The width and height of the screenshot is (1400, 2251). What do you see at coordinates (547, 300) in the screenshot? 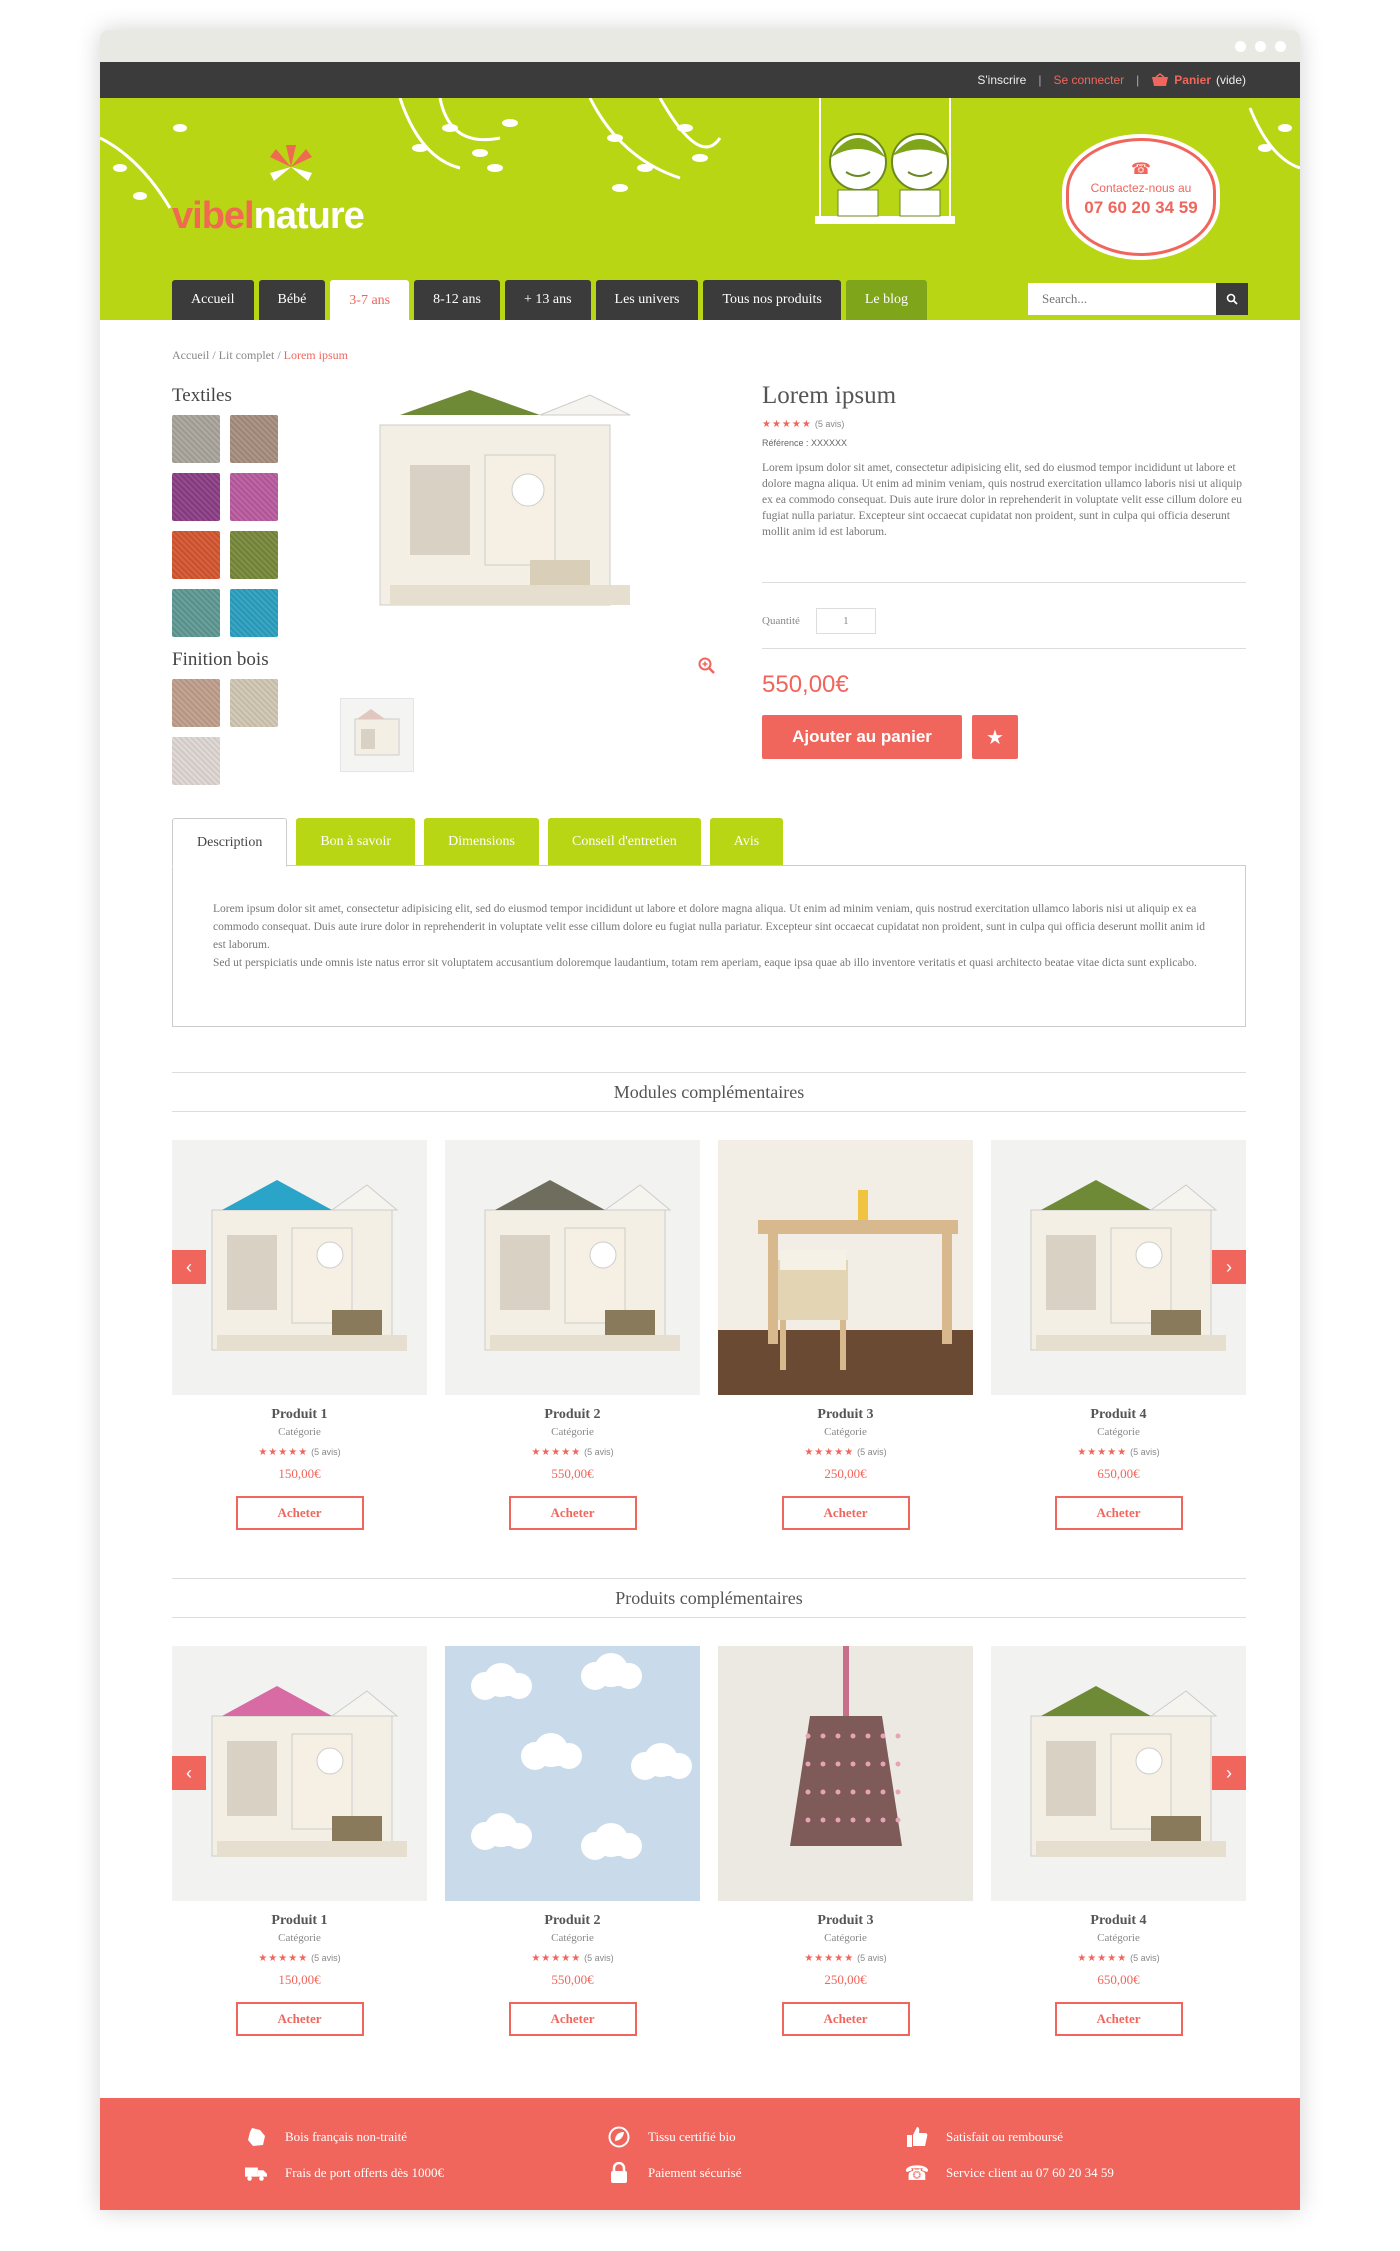
I see `nav-item: + 13 ans` at bounding box center [547, 300].